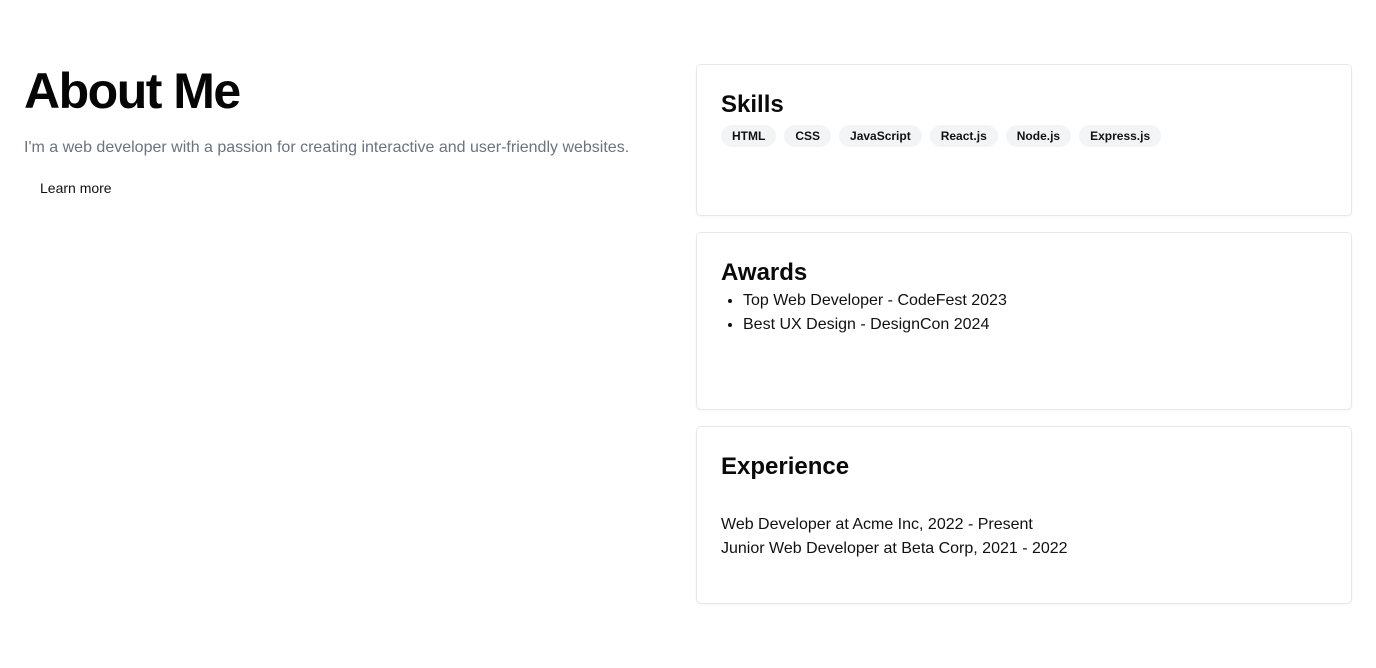  Describe the element at coordinates (785, 466) in the screenshot. I see `experience-title: Experience` at that location.